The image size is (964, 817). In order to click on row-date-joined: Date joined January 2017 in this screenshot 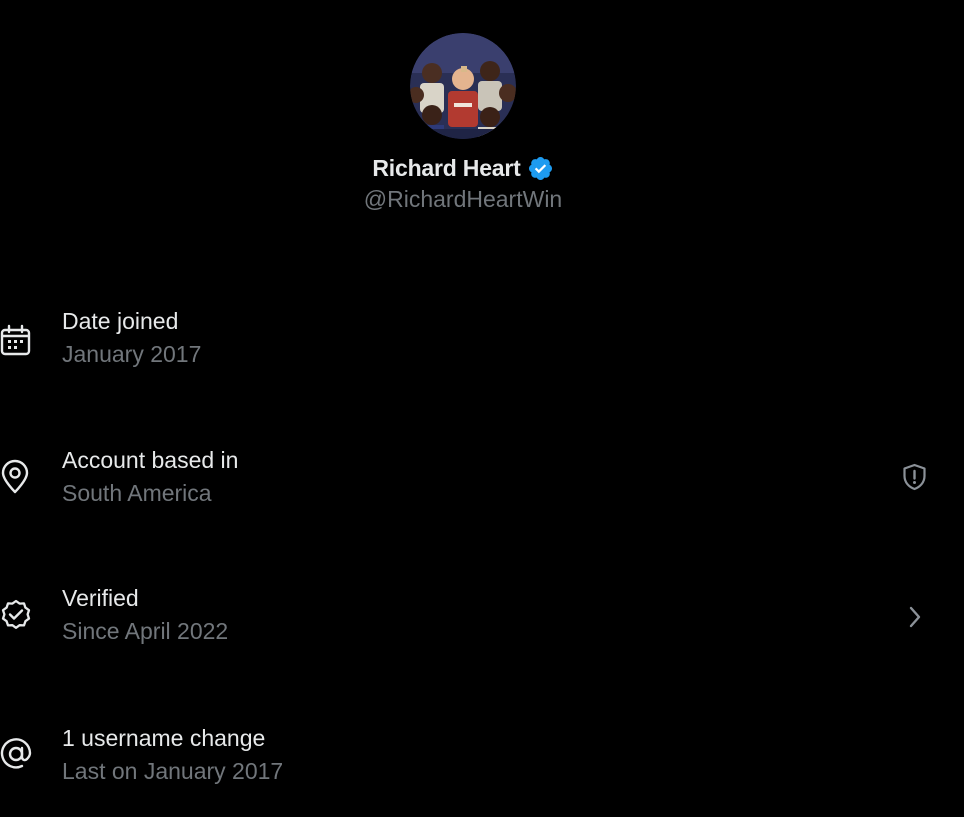, I will do `click(482, 341)`.